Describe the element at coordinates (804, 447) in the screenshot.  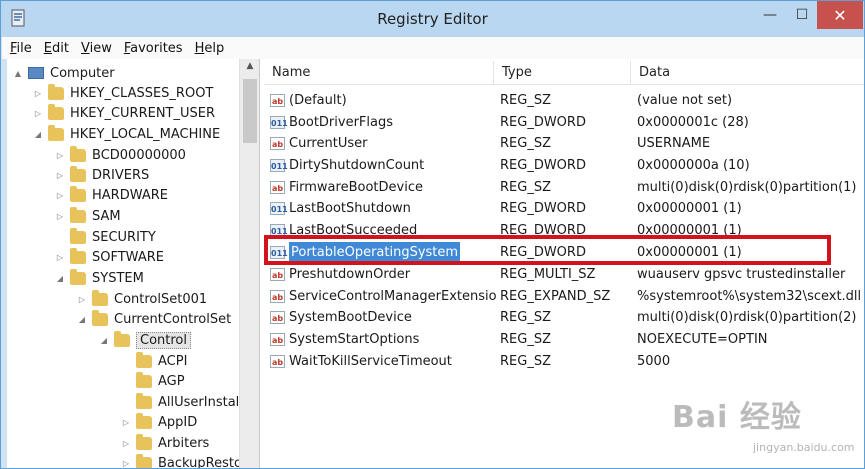
I see `watermark-url: jingyan.baidu.com` at that location.